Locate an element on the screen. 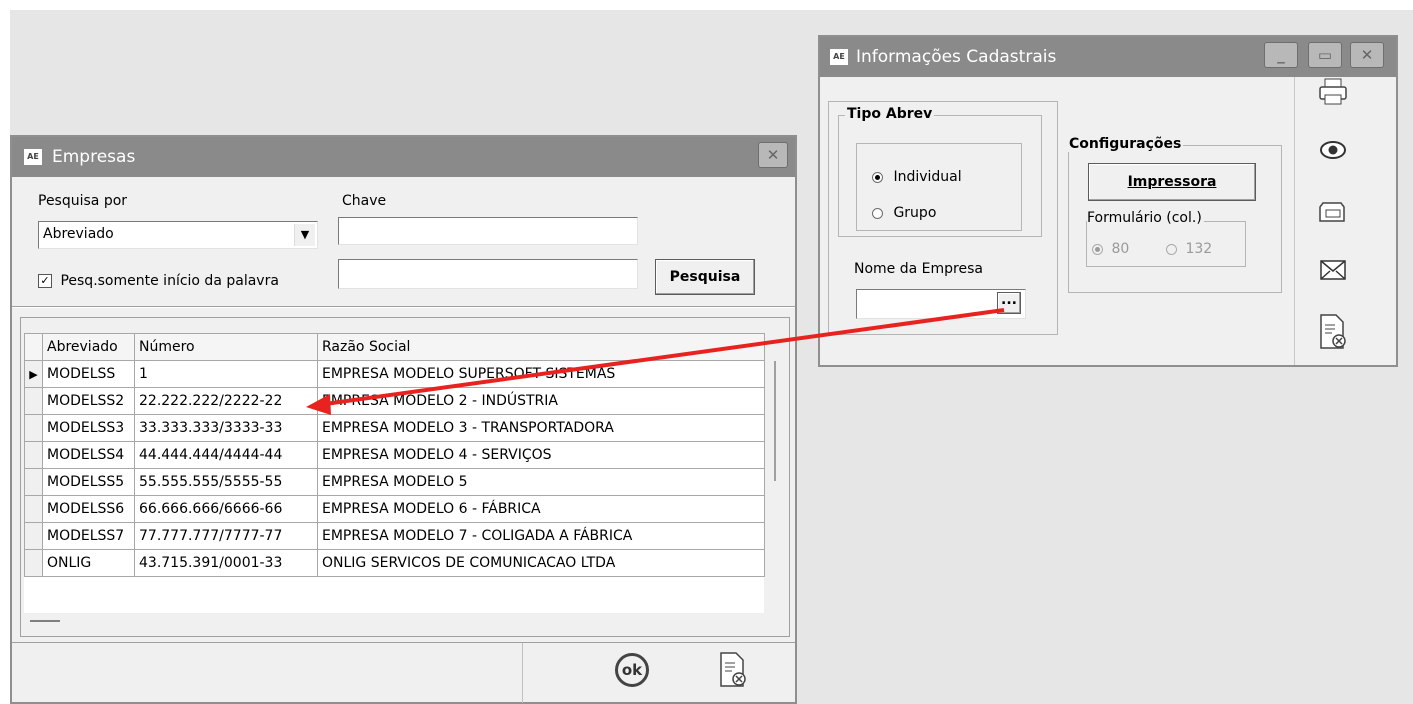  cell-razao-social: EMPRESA MODELO 3 - TRANSPORTADORA is located at coordinates (541, 428).